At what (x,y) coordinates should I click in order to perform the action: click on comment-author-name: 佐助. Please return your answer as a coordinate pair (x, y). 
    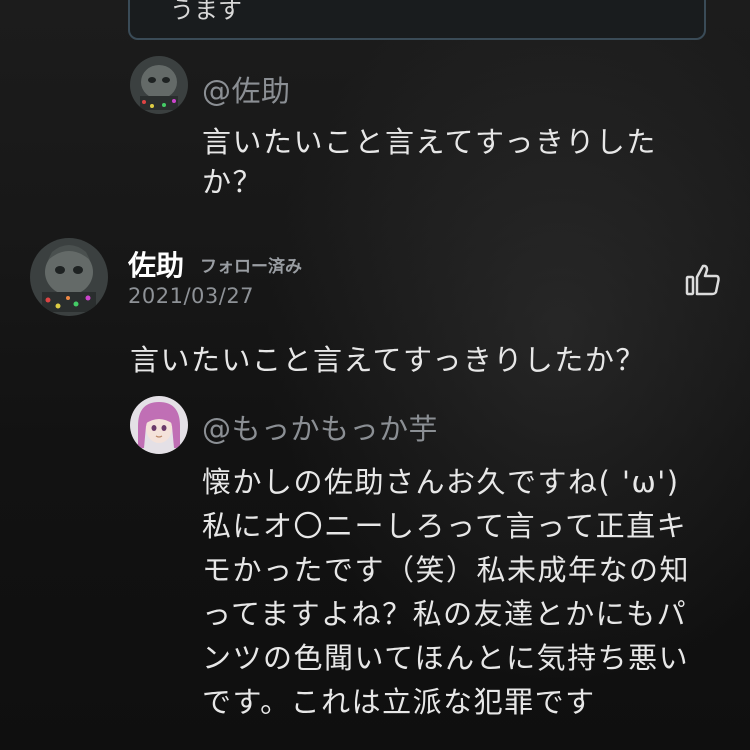
    Looking at the image, I should click on (156, 264).